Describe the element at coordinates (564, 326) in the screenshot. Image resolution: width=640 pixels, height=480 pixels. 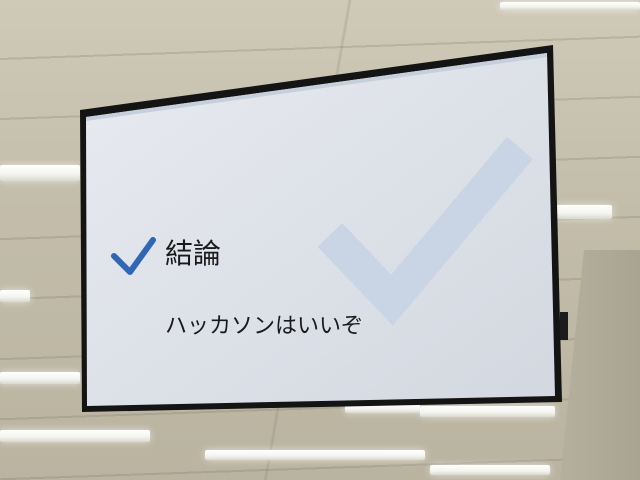
I see `tv-mount` at that location.